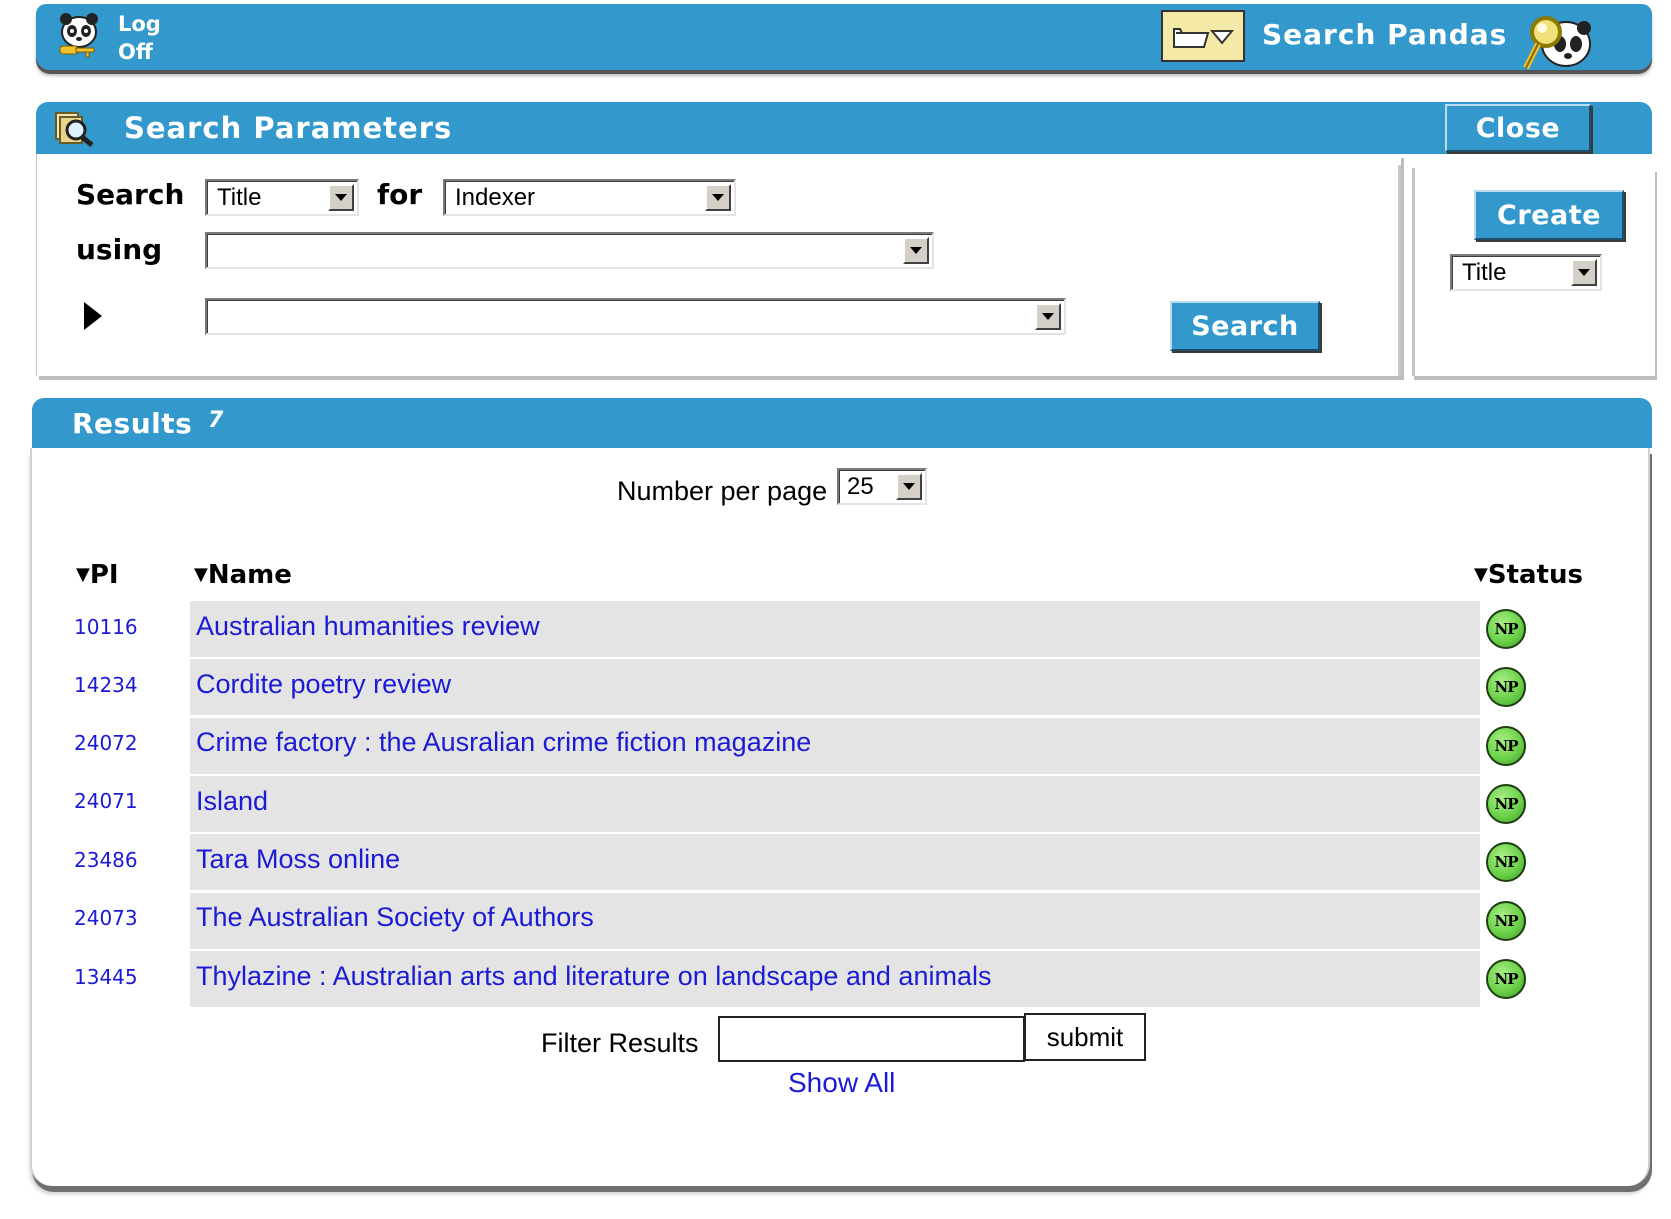  Describe the element at coordinates (106, 743) in the screenshot. I see `pi-link: 24072` at that location.